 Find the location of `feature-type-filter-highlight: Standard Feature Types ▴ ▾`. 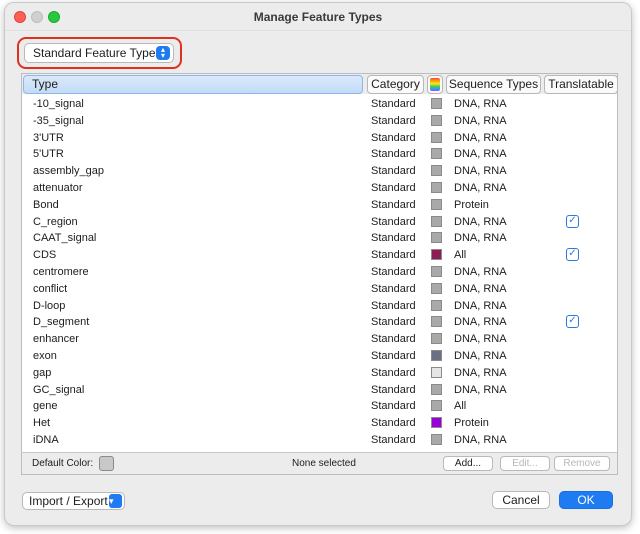

feature-type-filter-highlight: Standard Feature Types ▴ ▾ is located at coordinates (99, 53).